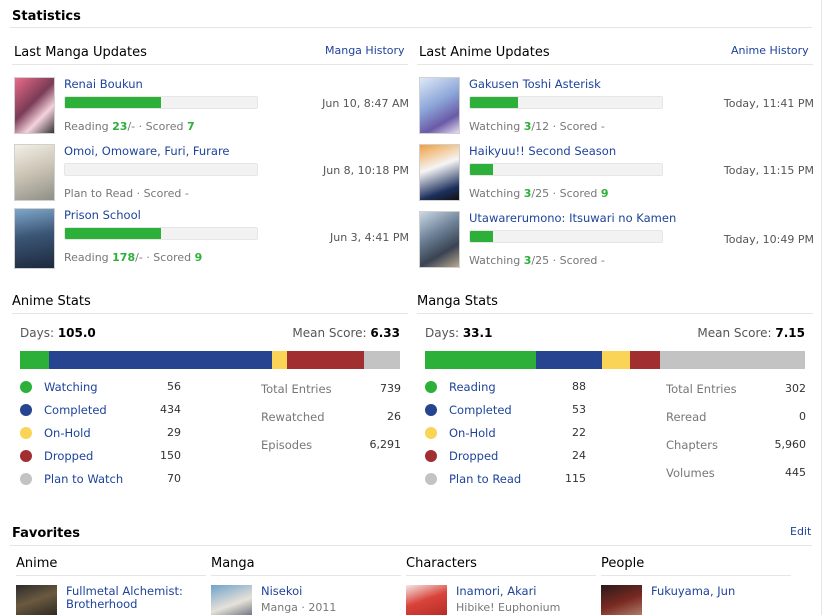 This screenshot has height=615, width=826. Describe the element at coordinates (768, 170) in the screenshot. I see `update-date: Today, 11:15 PM` at that location.